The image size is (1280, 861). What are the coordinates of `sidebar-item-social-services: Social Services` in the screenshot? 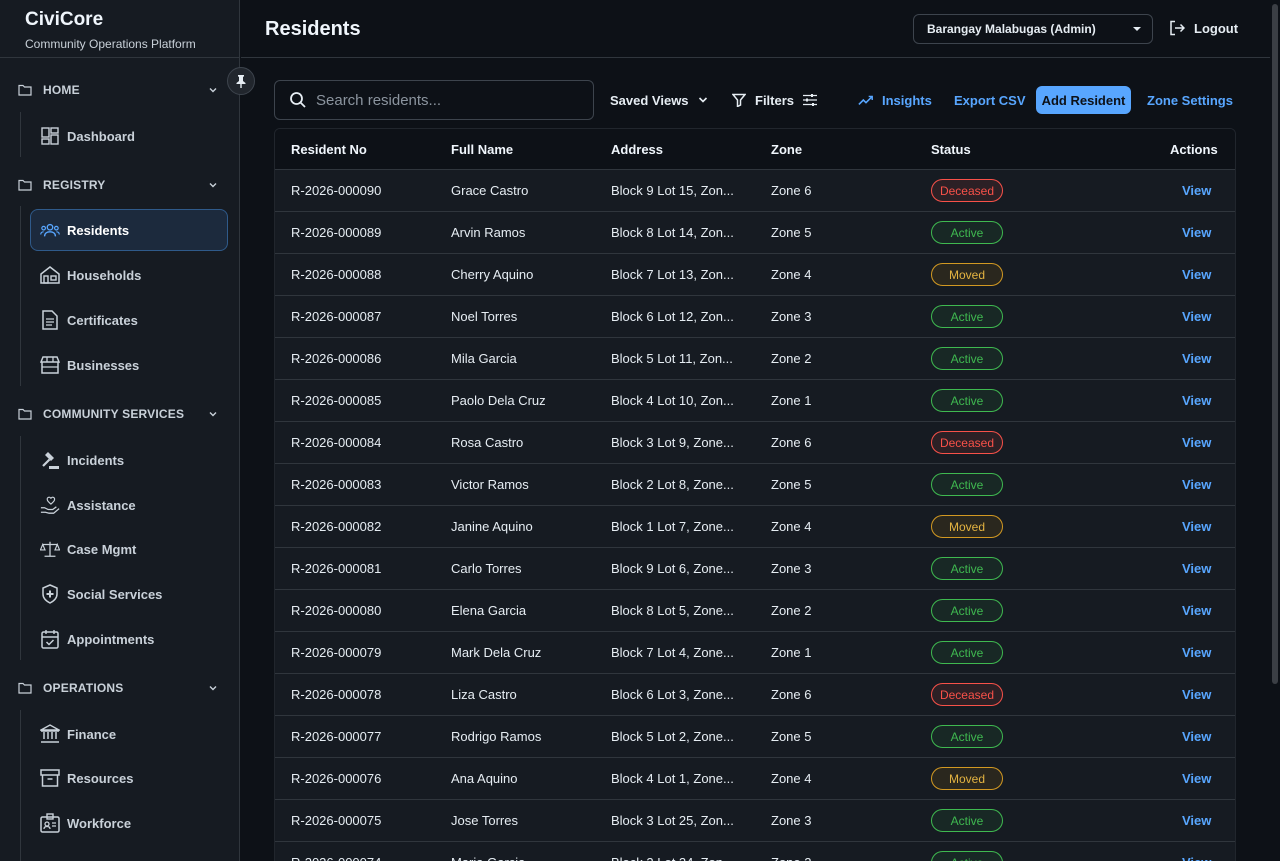 It's located at (129, 594).